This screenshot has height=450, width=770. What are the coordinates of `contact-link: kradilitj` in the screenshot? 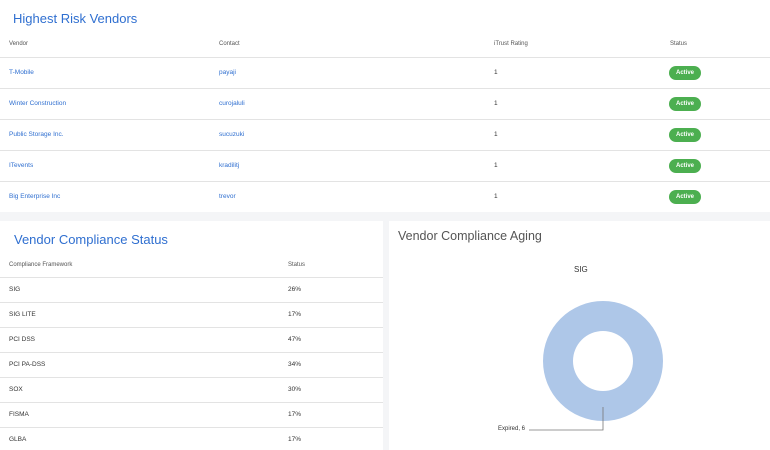 It's located at (229, 165).